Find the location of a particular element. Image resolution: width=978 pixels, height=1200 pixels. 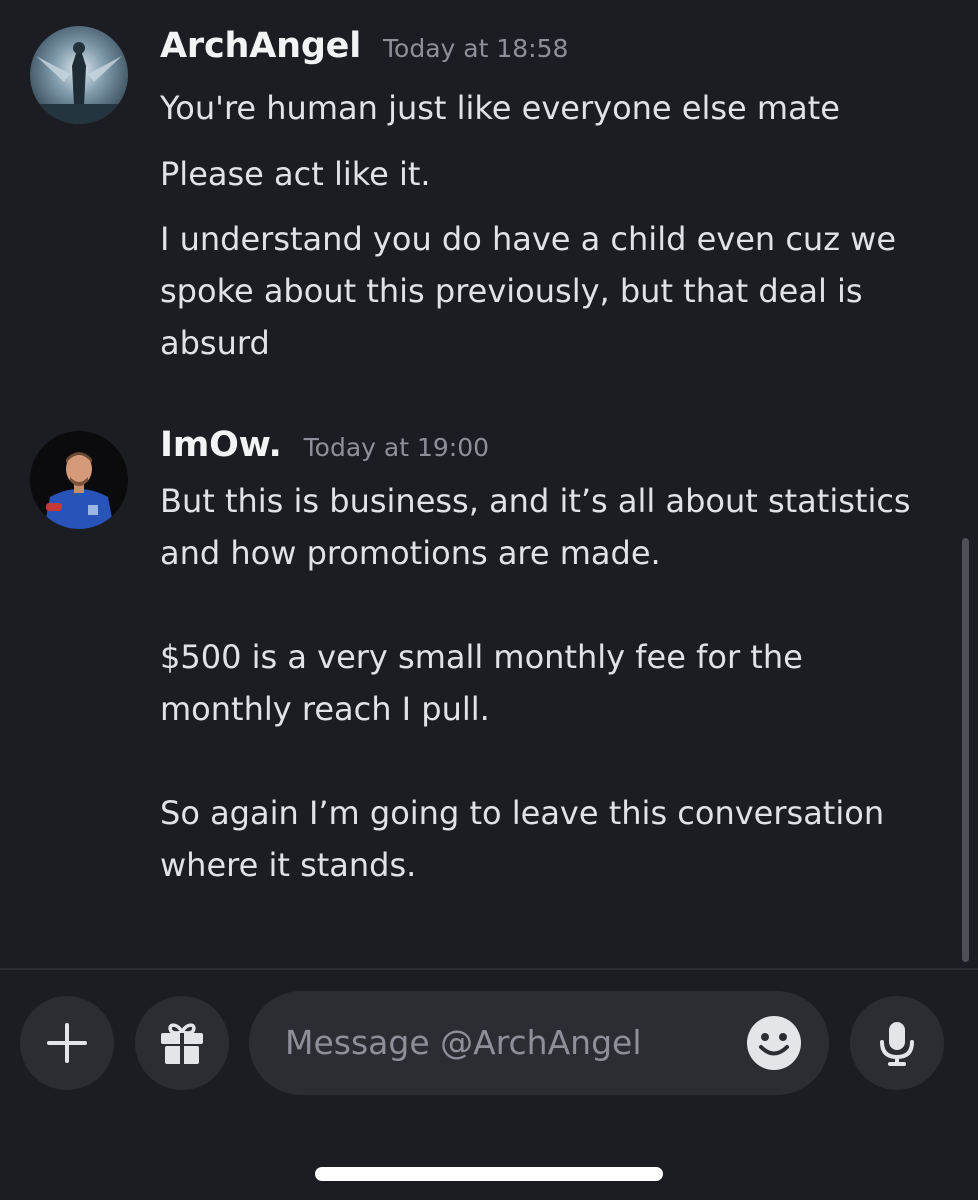

smiley-icon is located at coordinates (774, 1043).